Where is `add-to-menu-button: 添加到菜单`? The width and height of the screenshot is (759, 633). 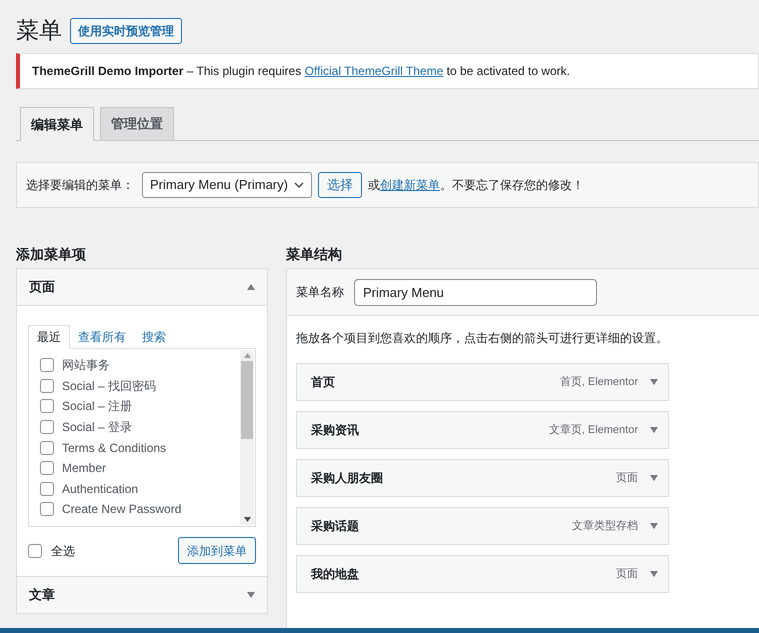
add-to-menu-button: 添加到菜单 is located at coordinates (217, 550).